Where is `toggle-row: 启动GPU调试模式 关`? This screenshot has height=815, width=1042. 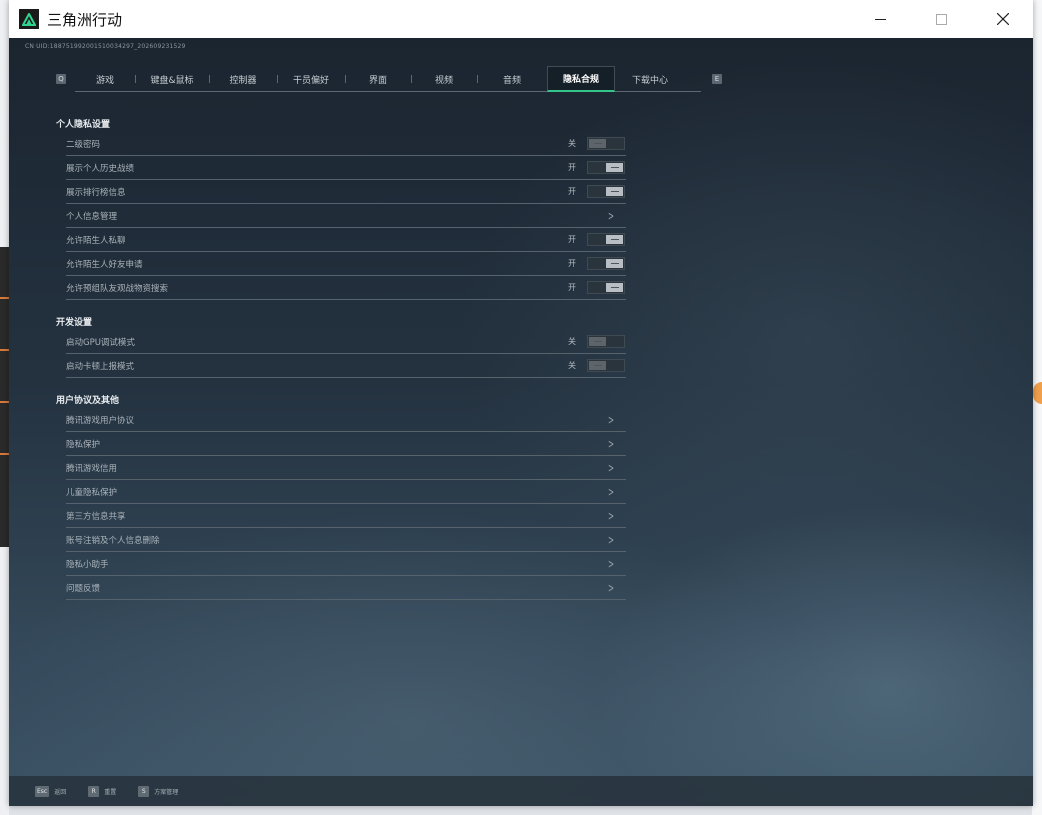 toggle-row: 启动GPU调试模式 关 is located at coordinates (346, 342).